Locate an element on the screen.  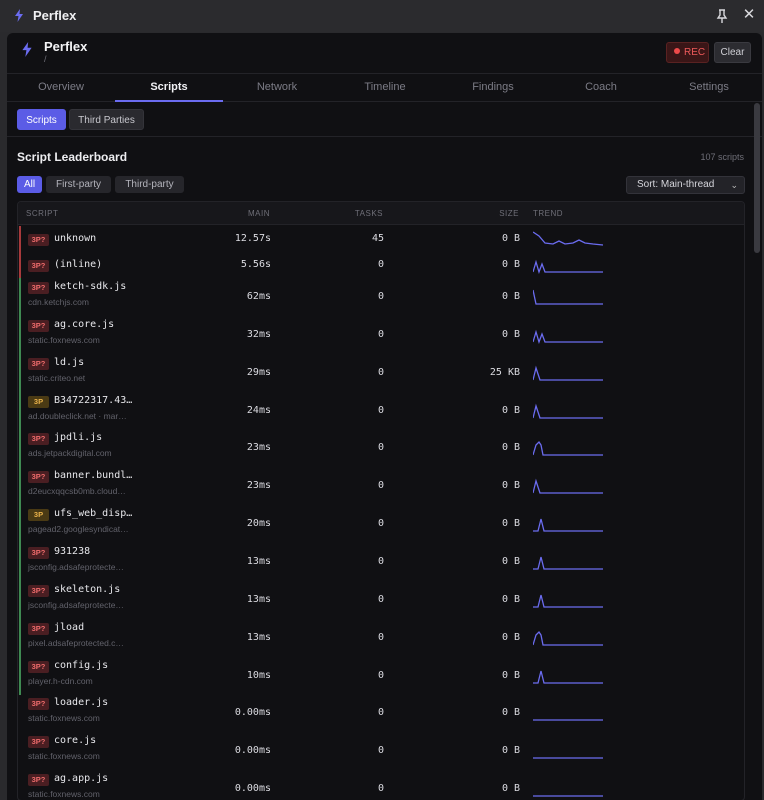
tab-findings: Findings is located at coordinates (493, 88).